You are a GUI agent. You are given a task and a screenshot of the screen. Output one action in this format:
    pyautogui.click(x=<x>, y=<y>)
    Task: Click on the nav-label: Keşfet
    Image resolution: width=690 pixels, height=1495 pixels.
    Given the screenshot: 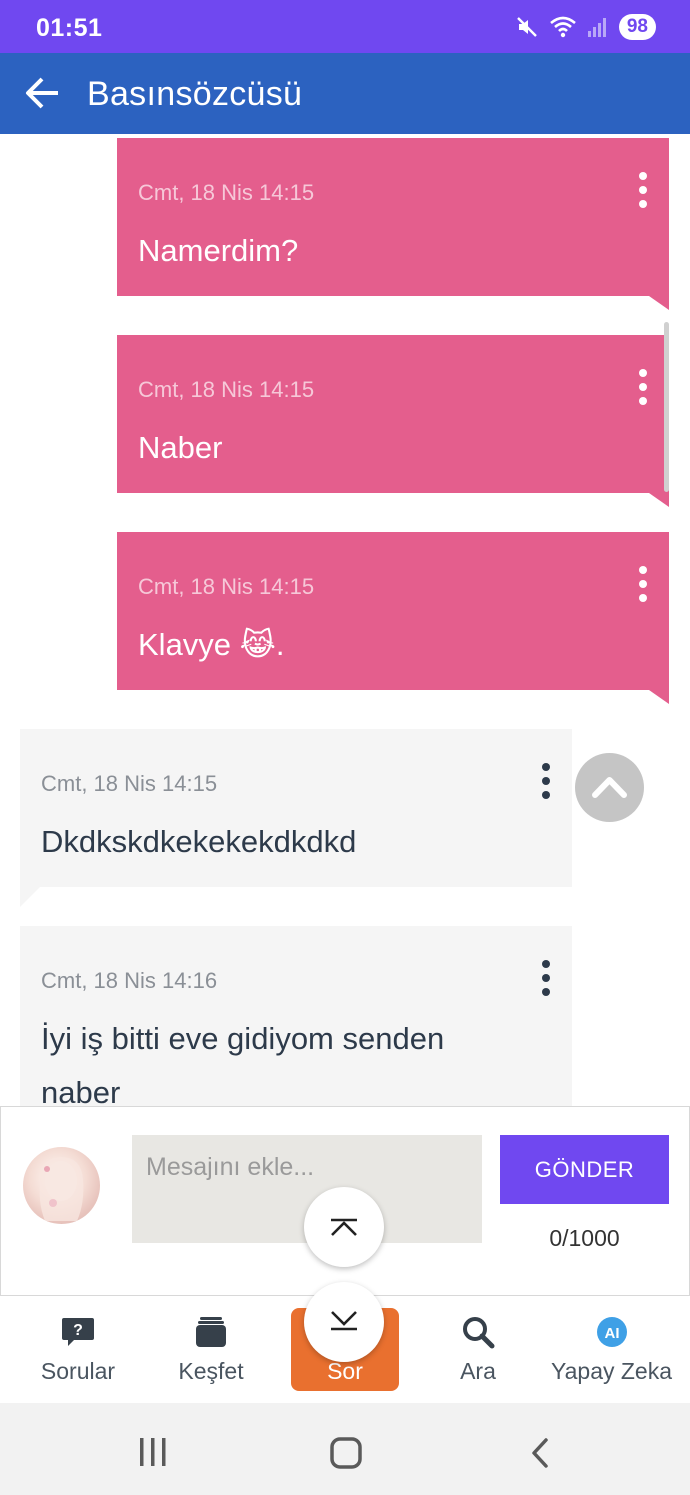 What is the action you would take?
    pyautogui.click(x=211, y=1371)
    